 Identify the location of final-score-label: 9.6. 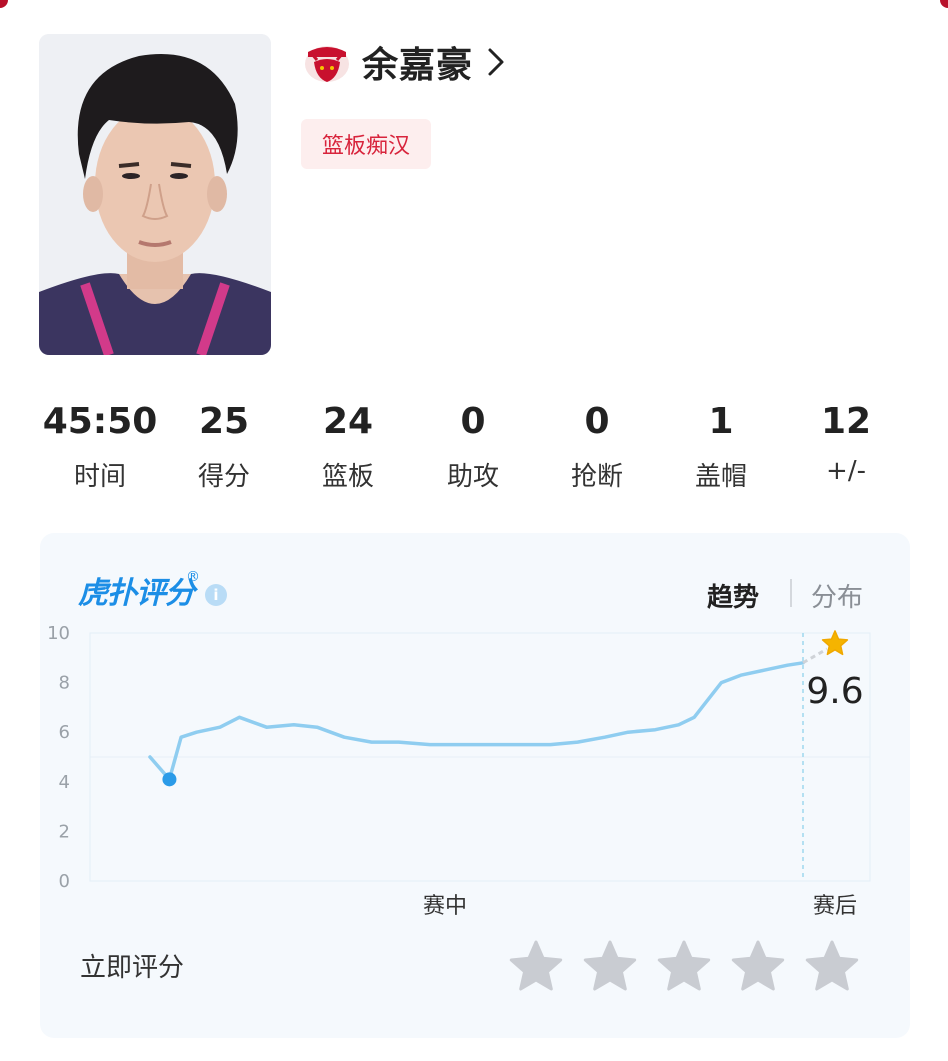
(834, 691).